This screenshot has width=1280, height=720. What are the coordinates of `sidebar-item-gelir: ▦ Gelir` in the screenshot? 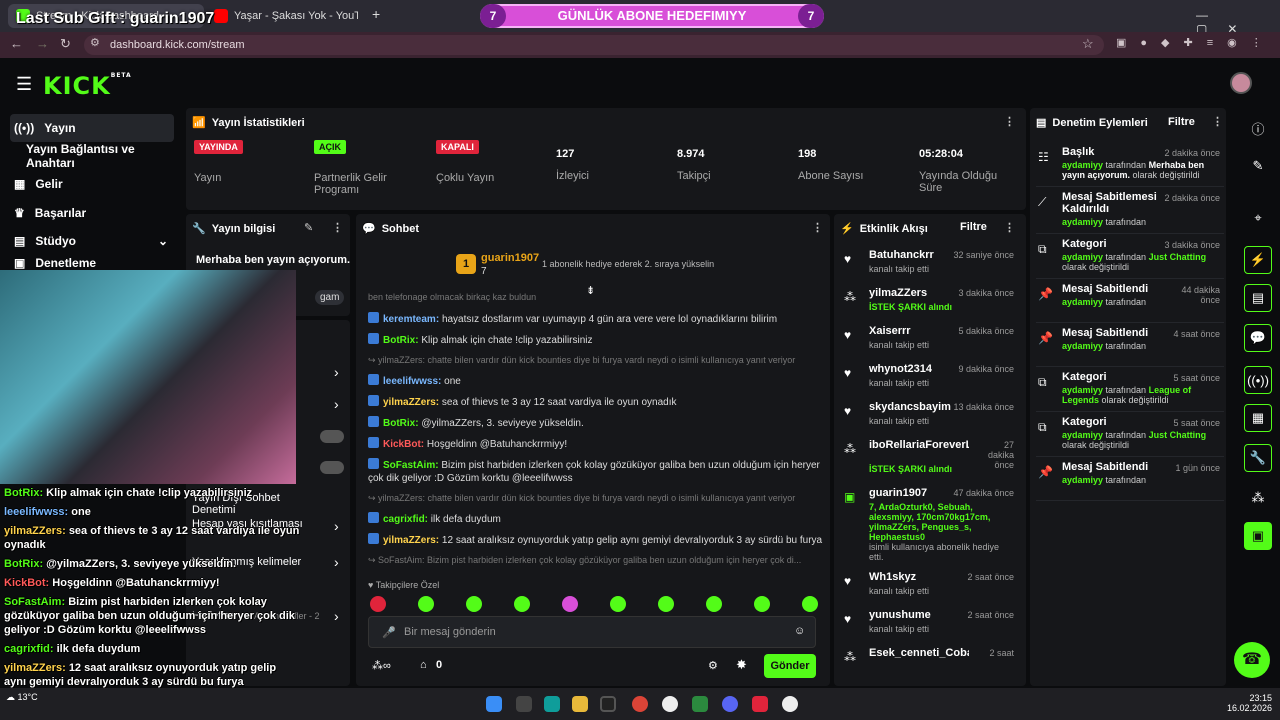 It's located at (92, 184).